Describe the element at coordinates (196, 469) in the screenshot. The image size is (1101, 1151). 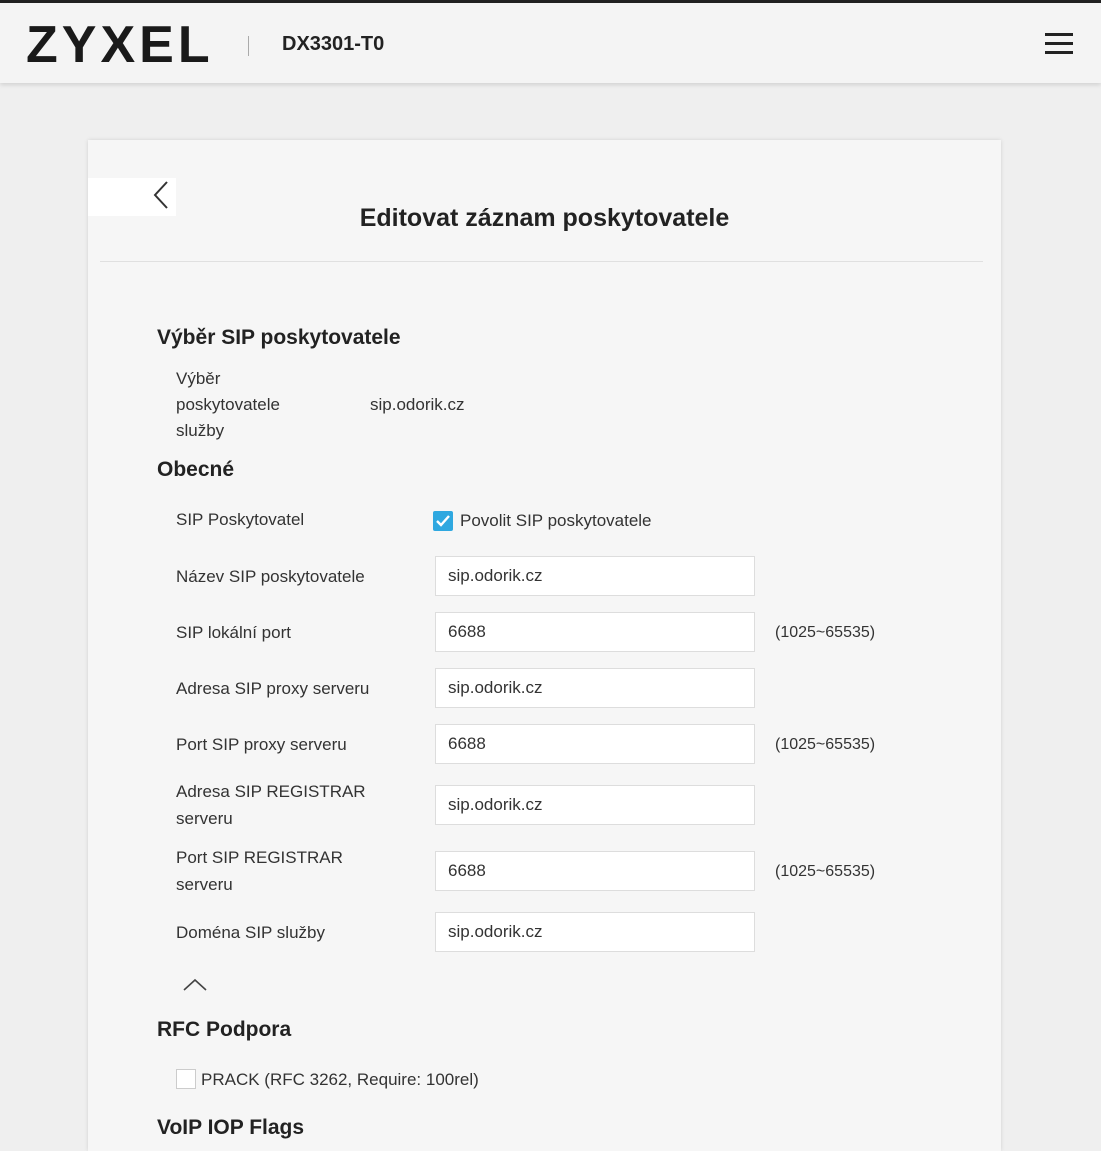
I see `section-heading-general: Obecné` at that location.